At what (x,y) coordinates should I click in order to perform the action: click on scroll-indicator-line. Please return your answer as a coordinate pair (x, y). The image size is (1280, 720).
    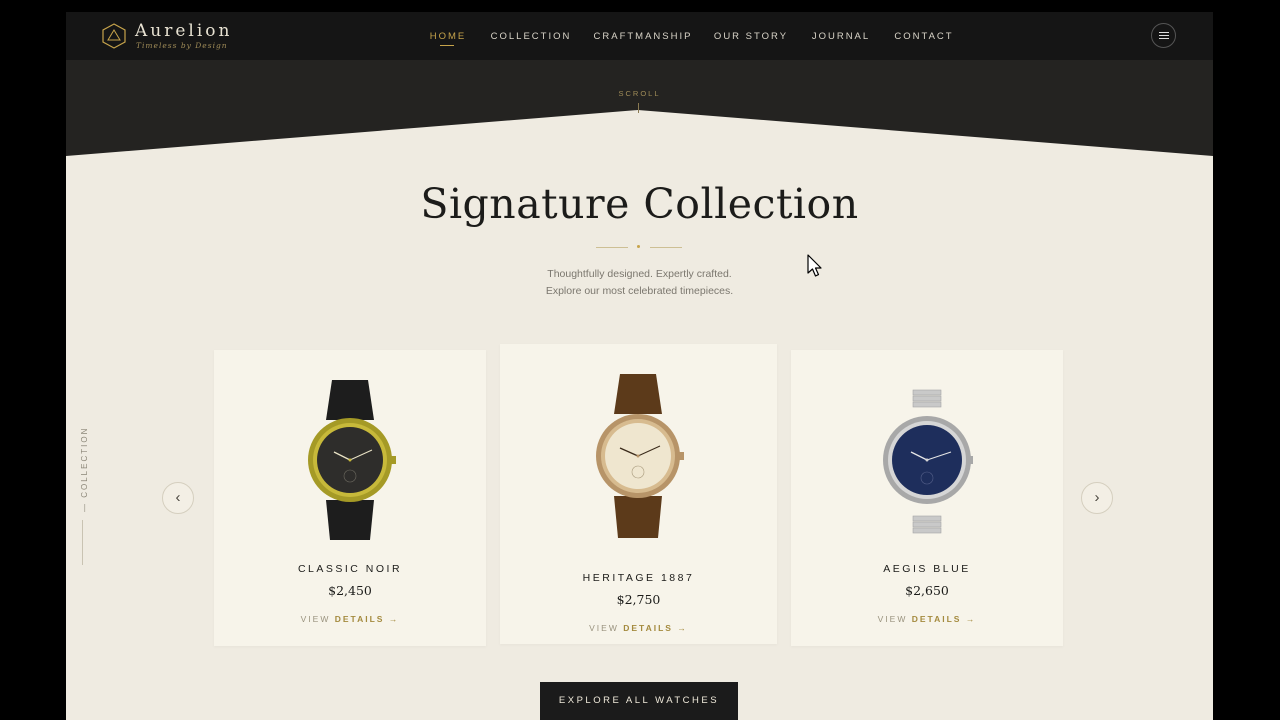
    Looking at the image, I should click on (638, 108).